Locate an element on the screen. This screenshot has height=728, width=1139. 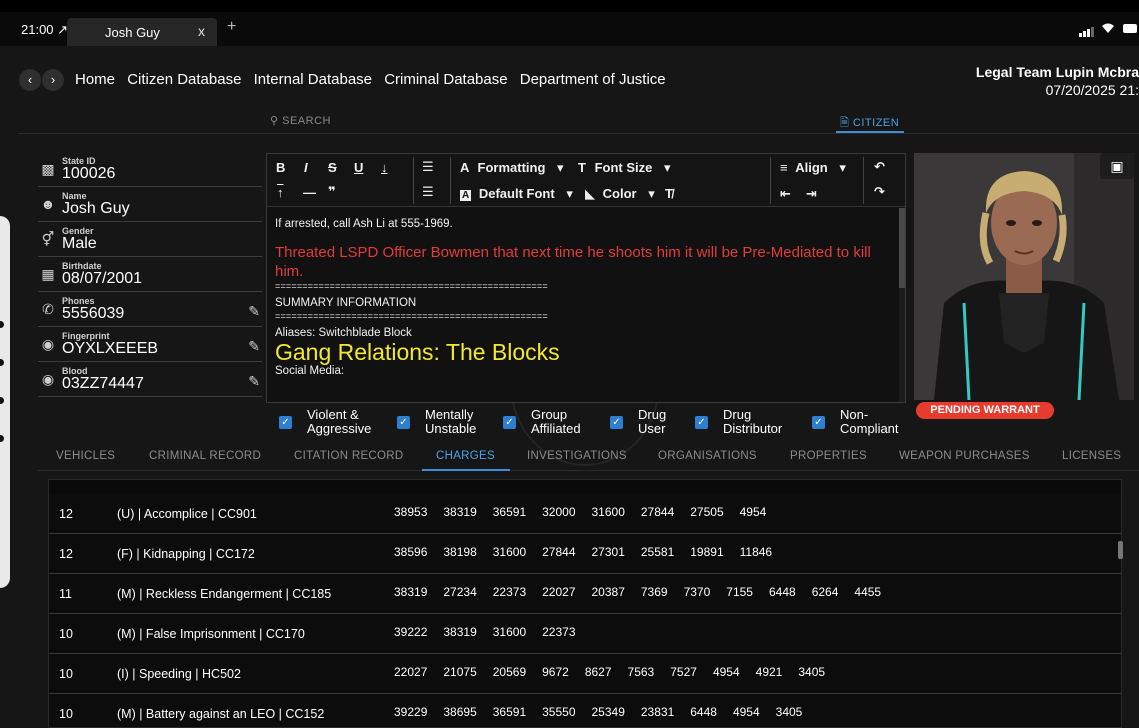
default-font-dropdown: A Default Font ▾ is located at coordinates (516, 194).